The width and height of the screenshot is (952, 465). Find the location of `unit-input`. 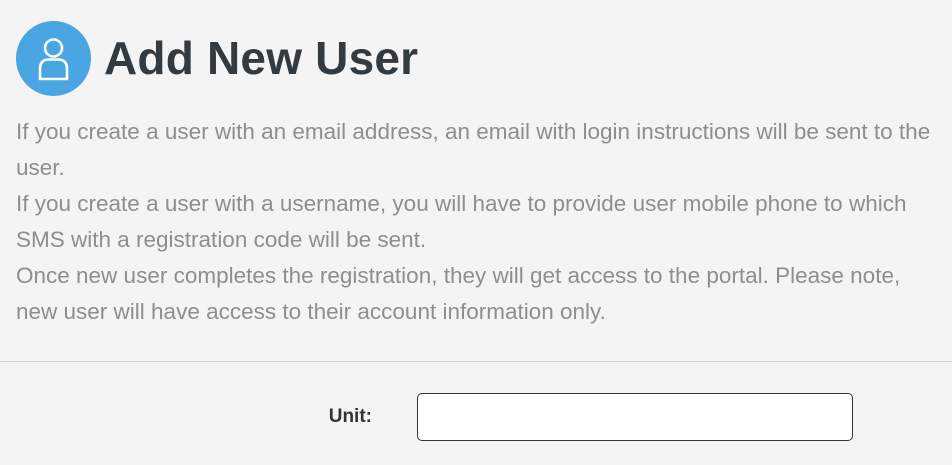

unit-input is located at coordinates (635, 417).